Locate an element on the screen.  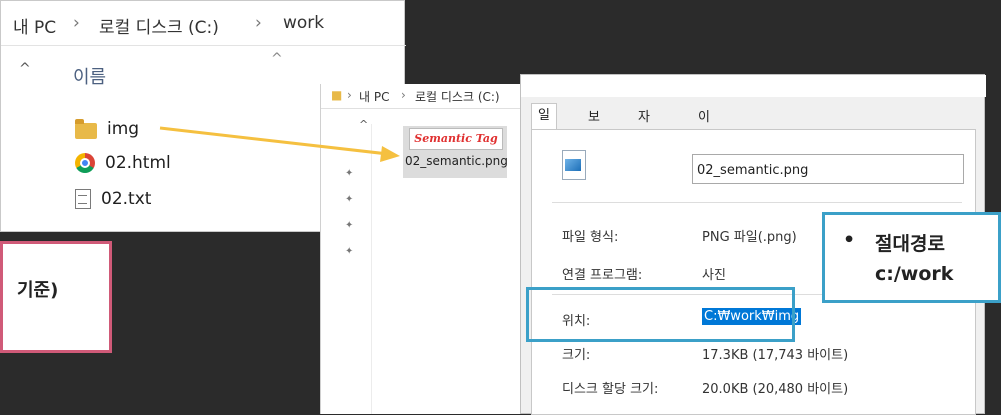
arrow-line is located at coordinates (274, 141).